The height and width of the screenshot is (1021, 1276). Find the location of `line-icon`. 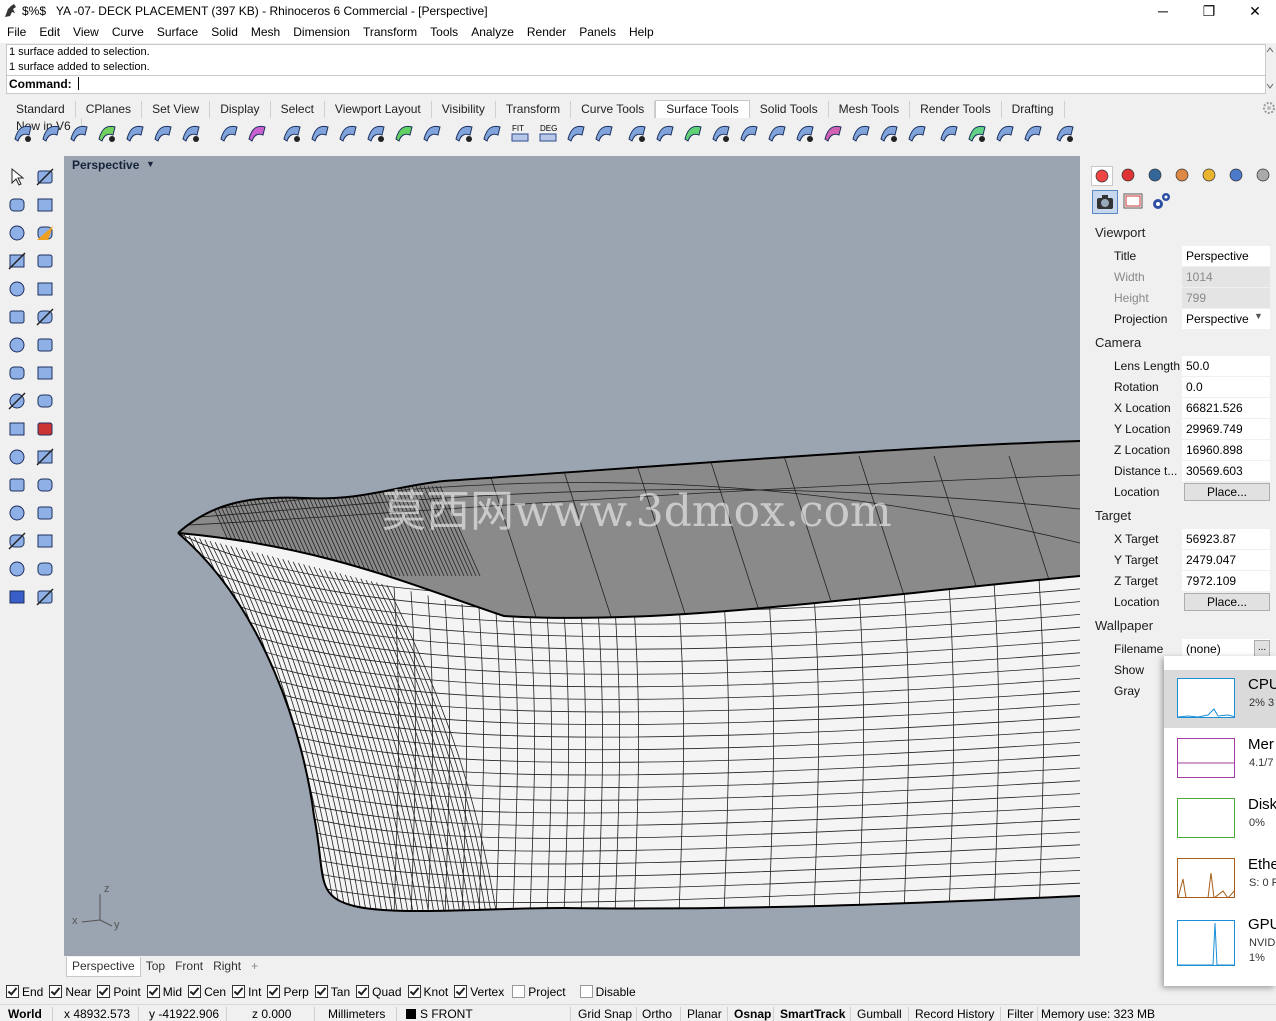

line-icon is located at coordinates (17, 205).